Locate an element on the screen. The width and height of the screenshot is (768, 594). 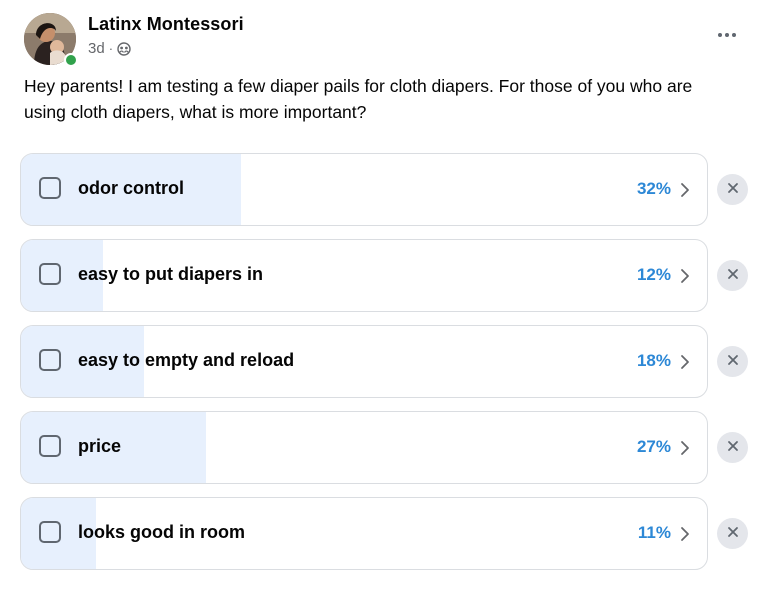
more-options-icon is located at coordinates (727, 35).